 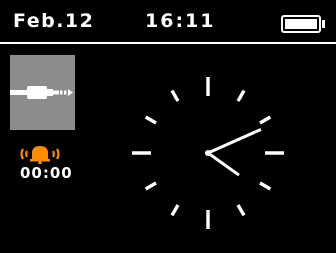 What do you see at coordinates (46, 173) in the screenshot?
I see `alarm-time-label: 00:00` at bounding box center [46, 173].